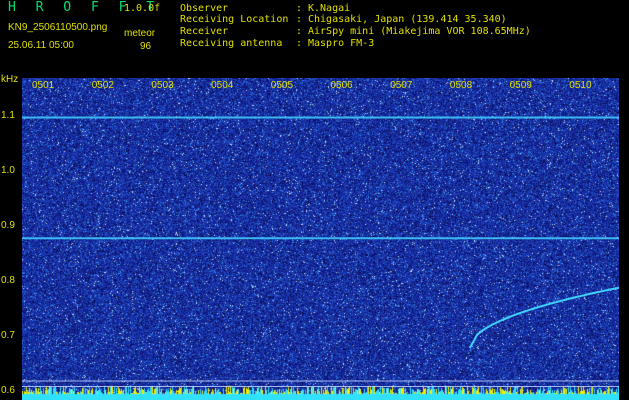 The width and height of the screenshot is (629, 400). What do you see at coordinates (10, 79) in the screenshot?
I see `y-axis-label: kHz` at bounding box center [10, 79].